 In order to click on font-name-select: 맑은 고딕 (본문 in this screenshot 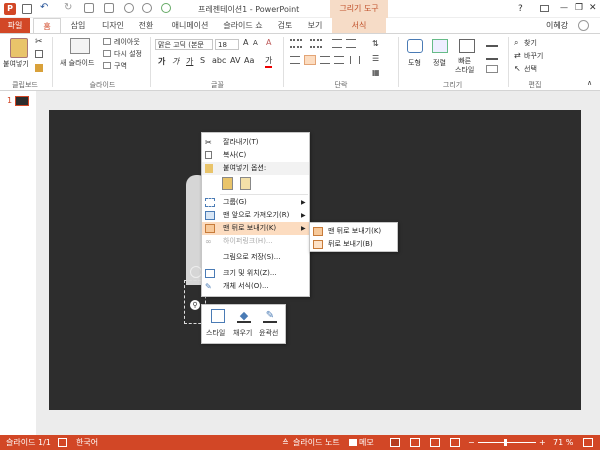, I will do `click(184, 44)`.